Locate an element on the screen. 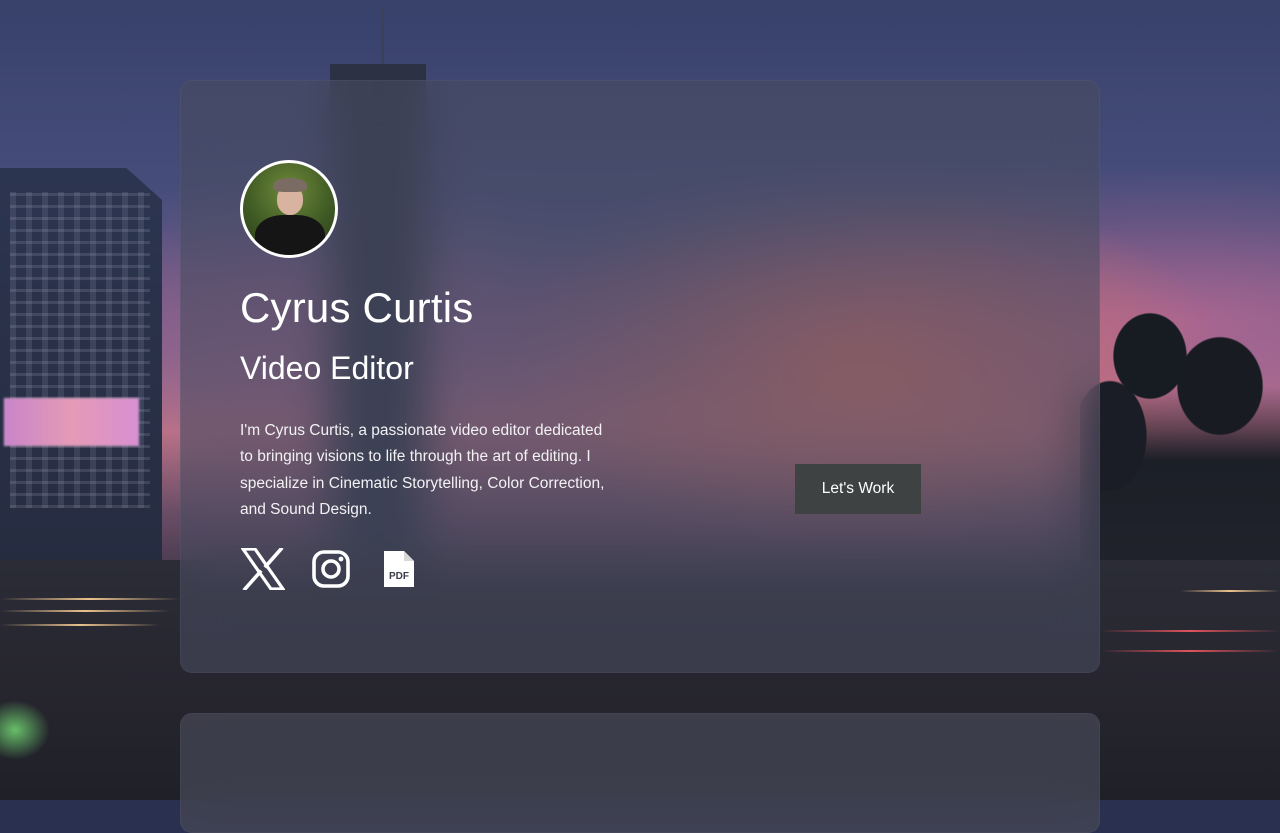 Image resolution: width=1280 pixels, height=833 pixels. lets-work-button: Let's Work is located at coordinates (858, 489).